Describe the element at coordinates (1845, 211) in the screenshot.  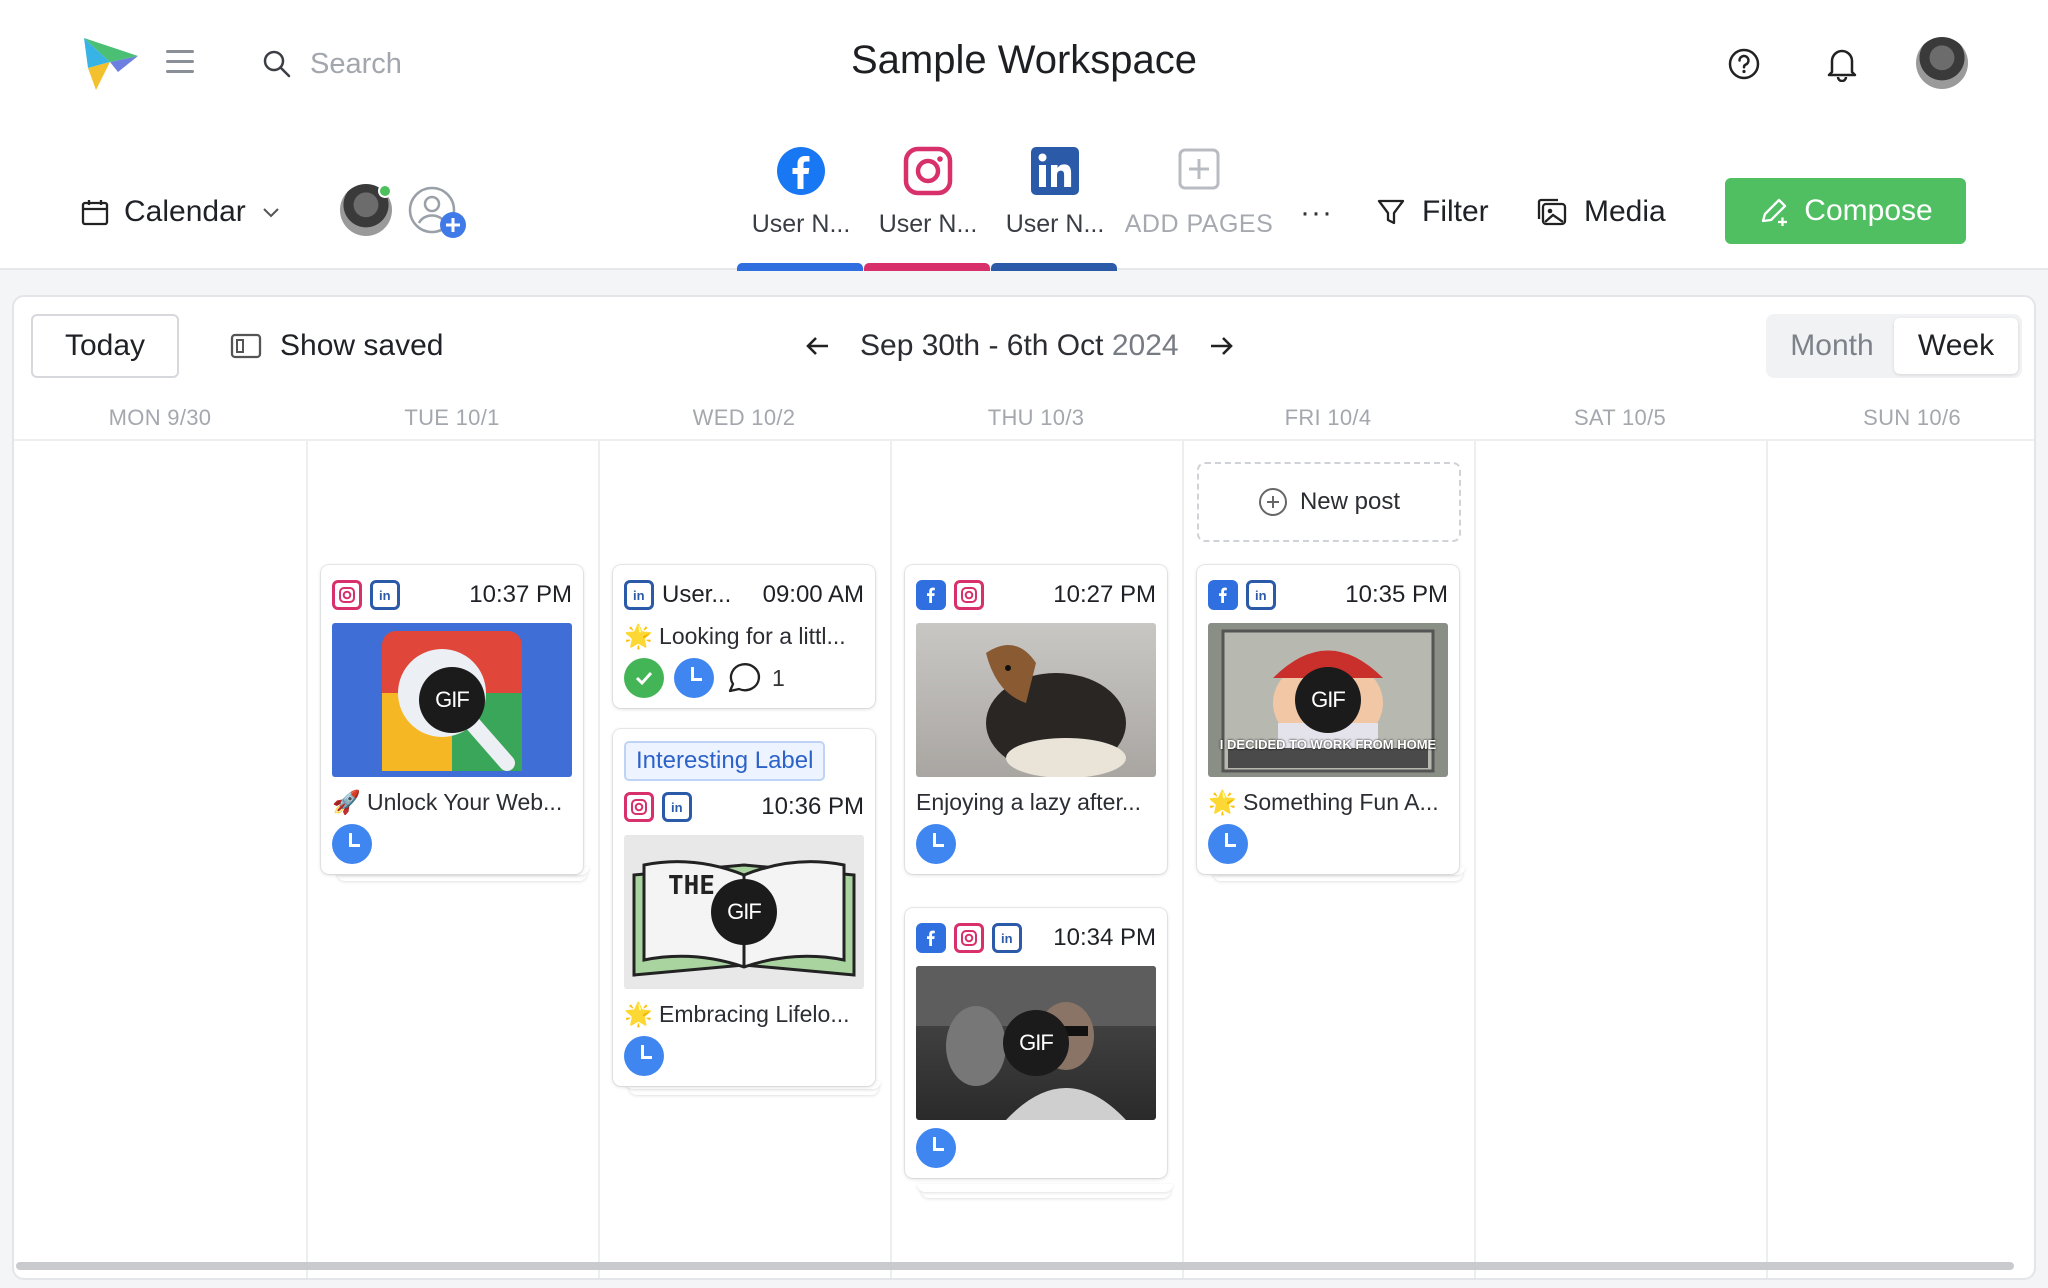
I see `compose-button: Compose` at that location.